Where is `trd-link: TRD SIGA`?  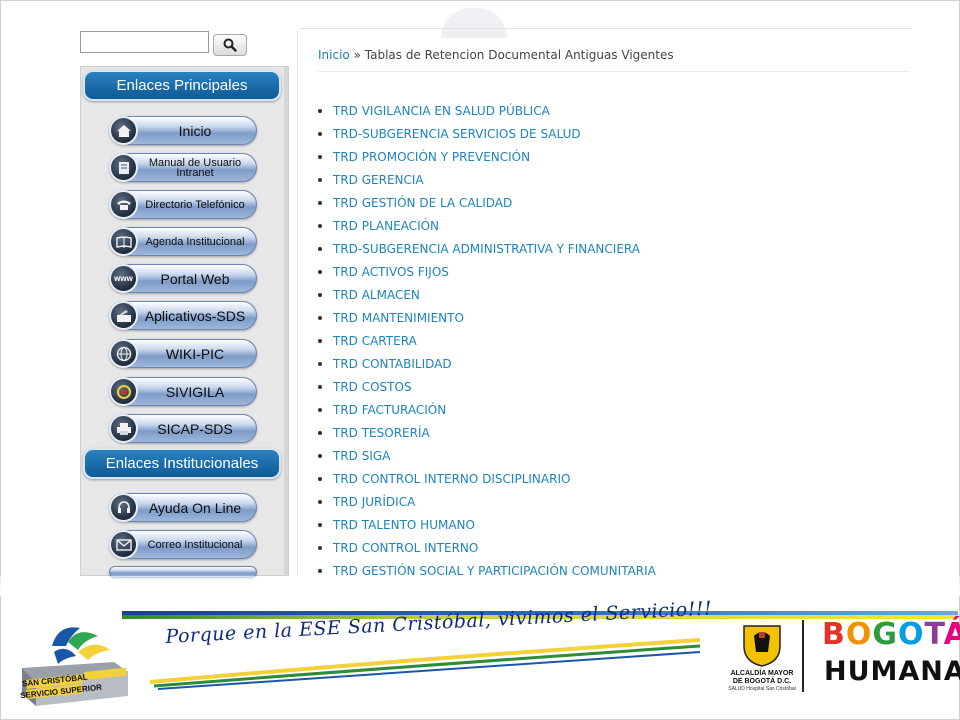
trd-link: TRD SIGA is located at coordinates (361, 456).